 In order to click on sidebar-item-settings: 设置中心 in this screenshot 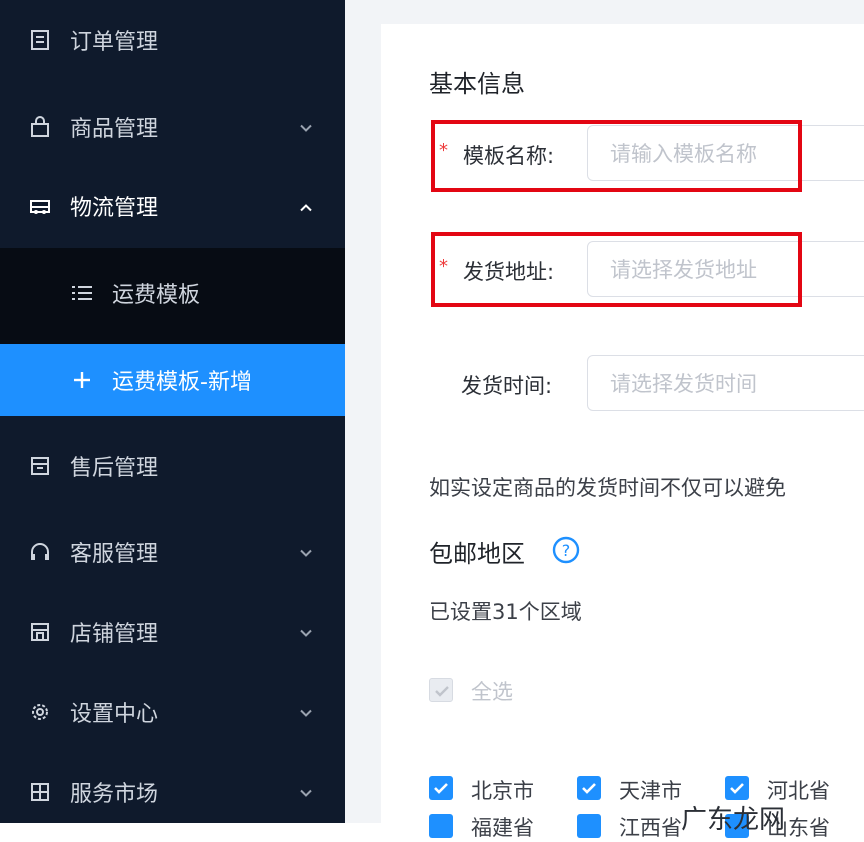, I will do `click(172, 712)`.